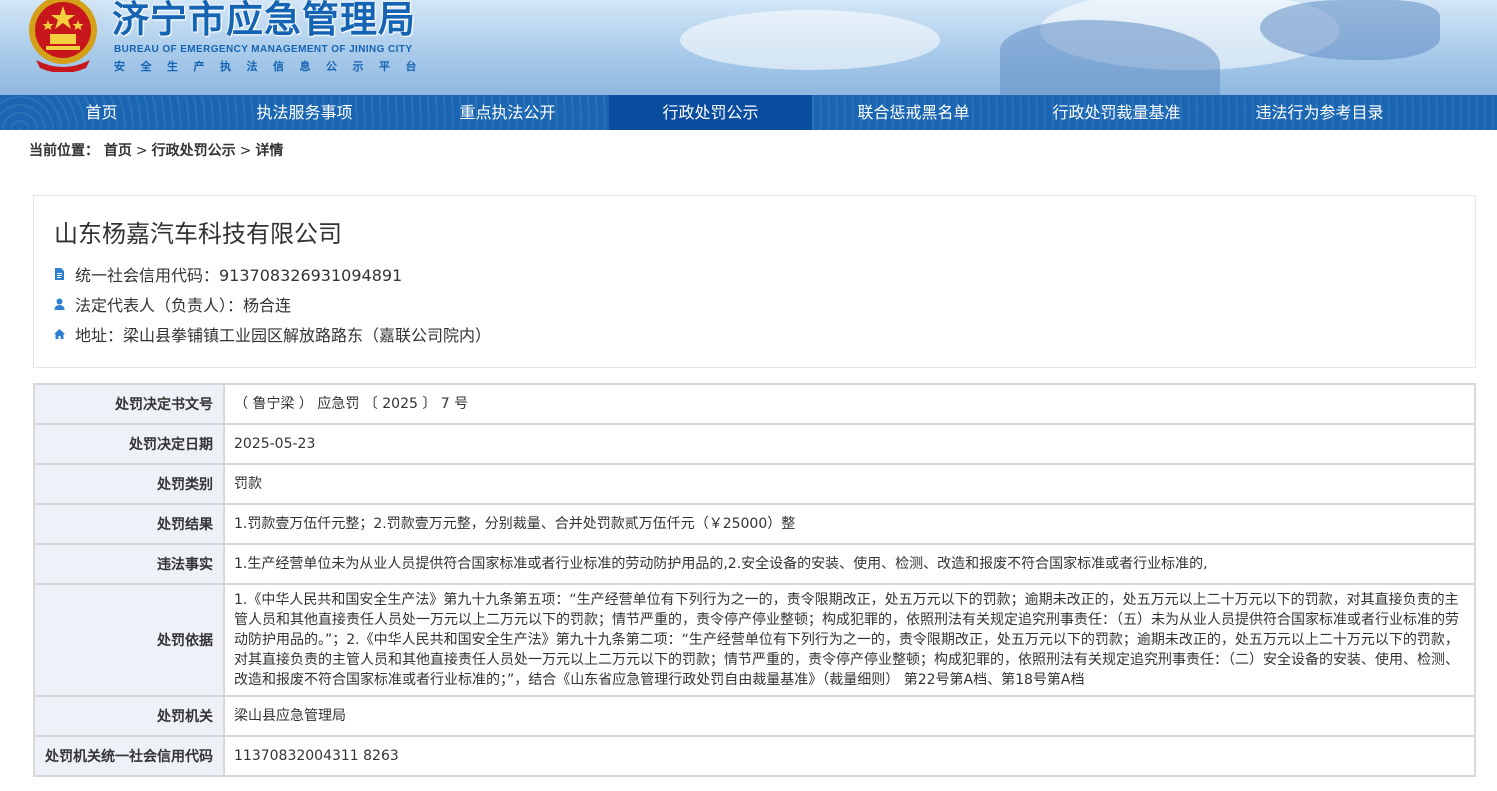 The height and width of the screenshot is (791, 1497). Describe the element at coordinates (849, 444) in the screenshot. I see `row-value: 2025-05-23` at that location.